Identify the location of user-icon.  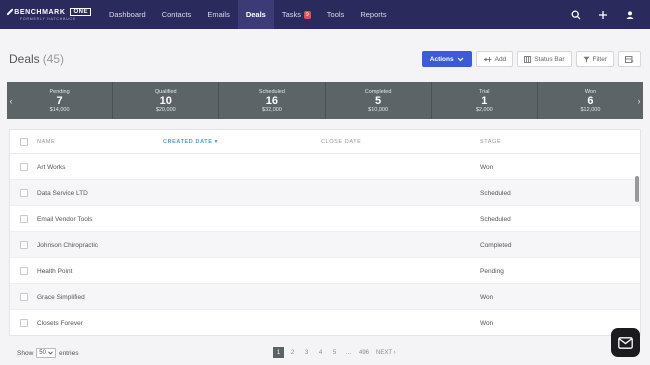
(630, 15).